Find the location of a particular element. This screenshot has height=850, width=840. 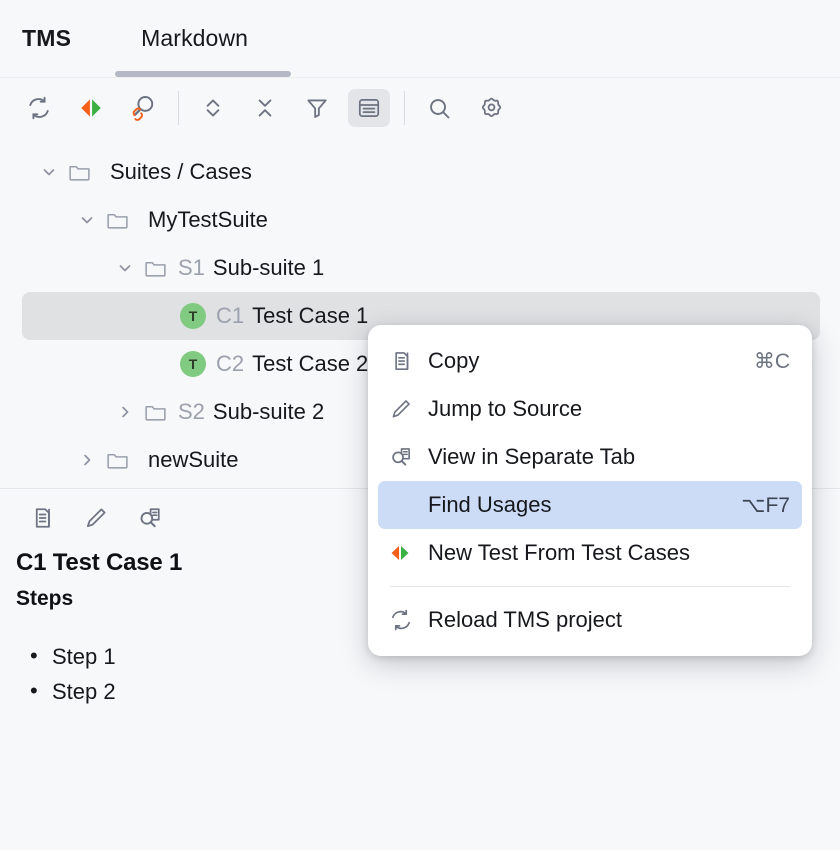

menu-item-label: View in Separate Tab is located at coordinates (532, 456).